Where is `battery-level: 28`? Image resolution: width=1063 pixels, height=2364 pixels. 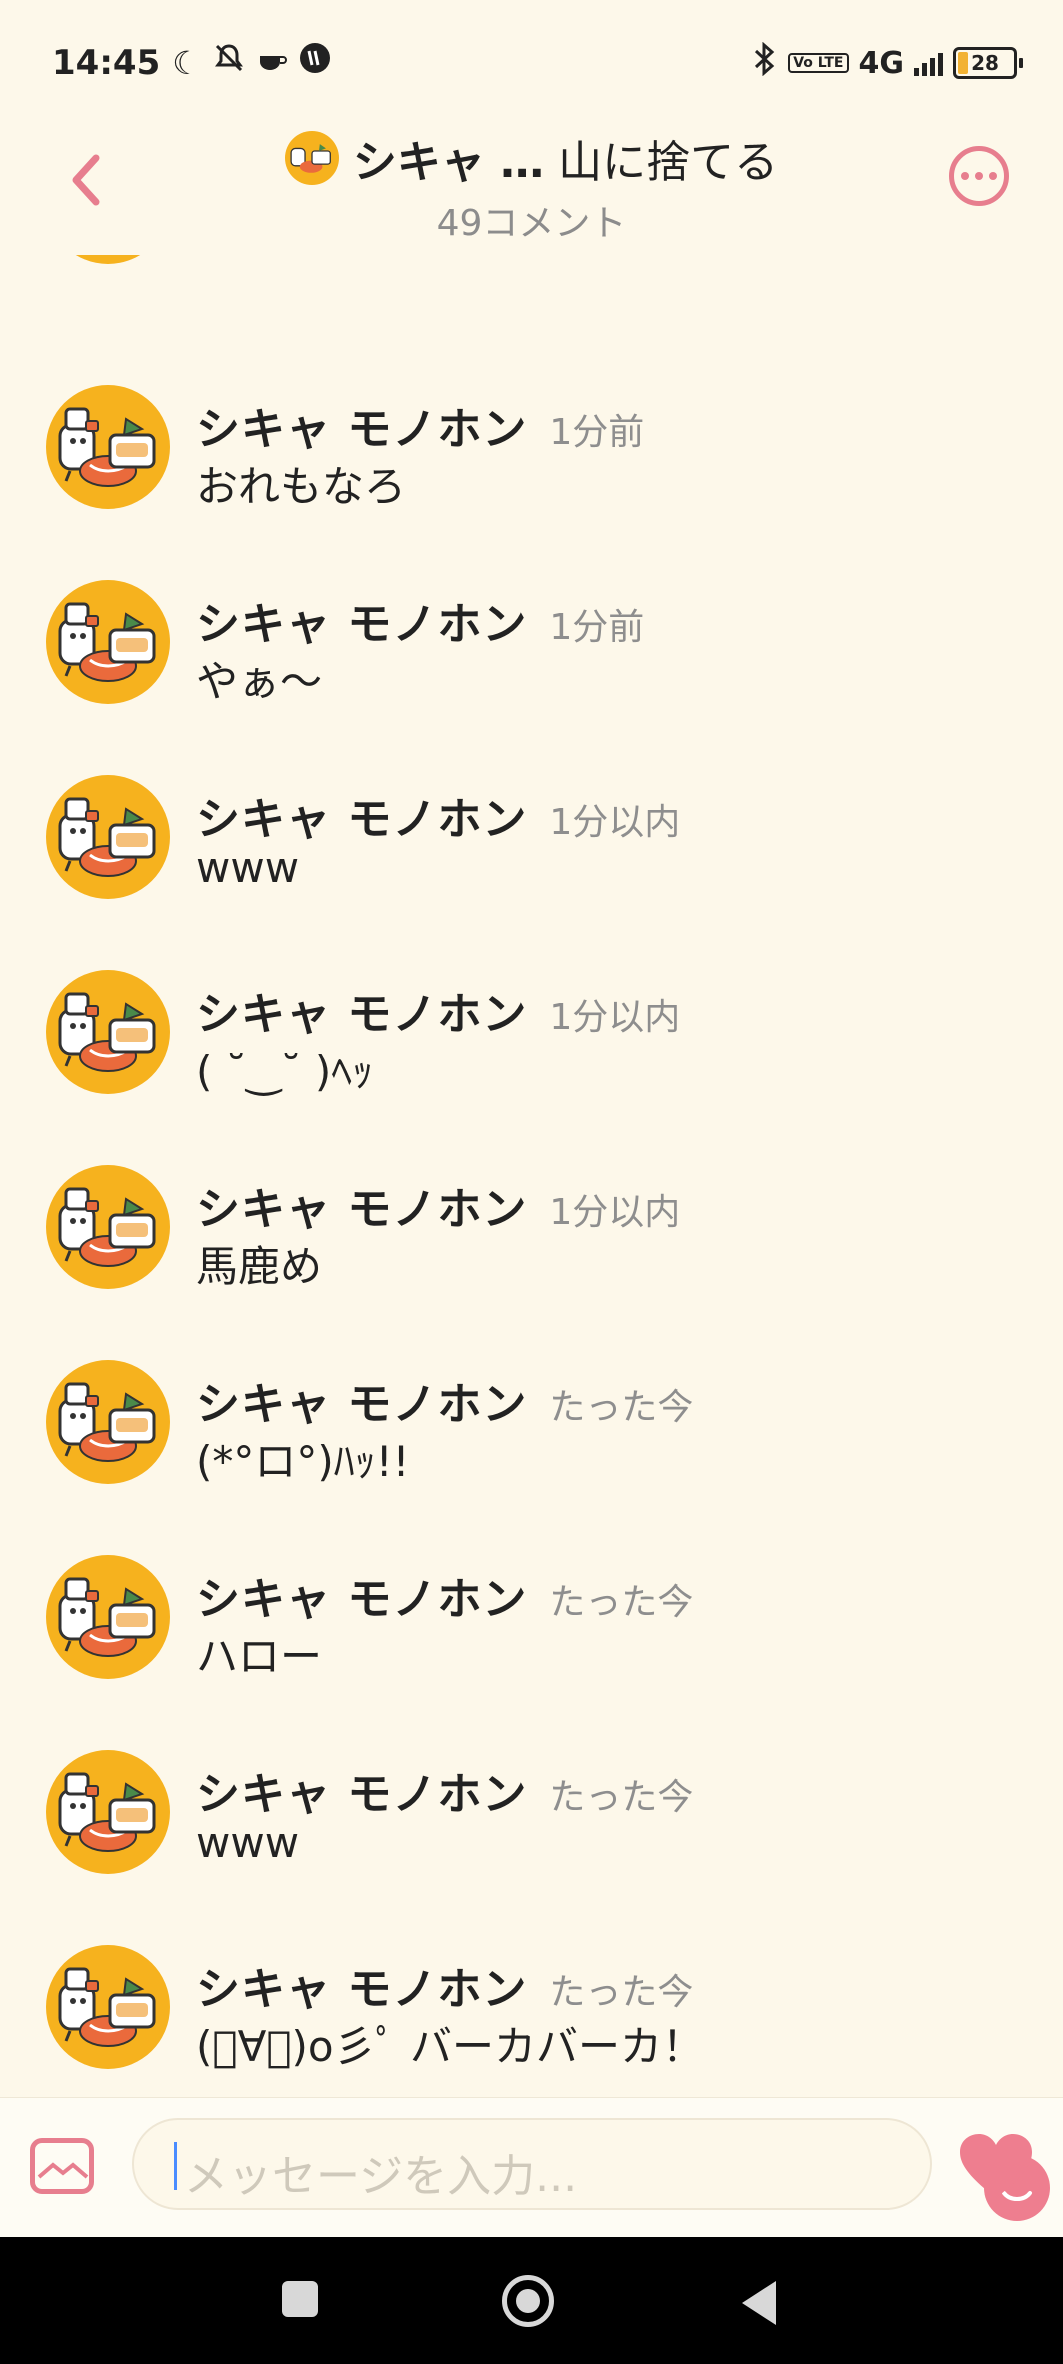 battery-level: 28 is located at coordinates (985, 63).